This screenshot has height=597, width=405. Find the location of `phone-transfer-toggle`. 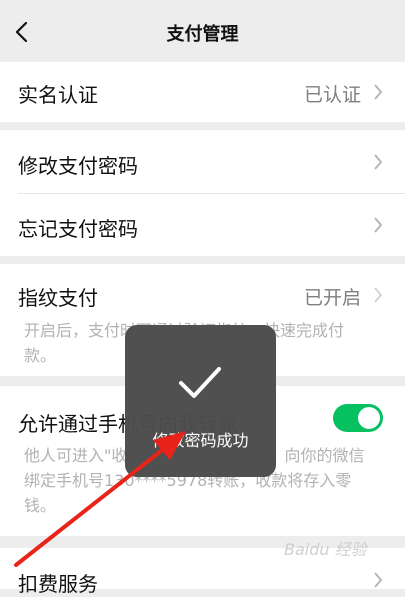

phone-transfer-toggle is located at coordinates (358, 418).